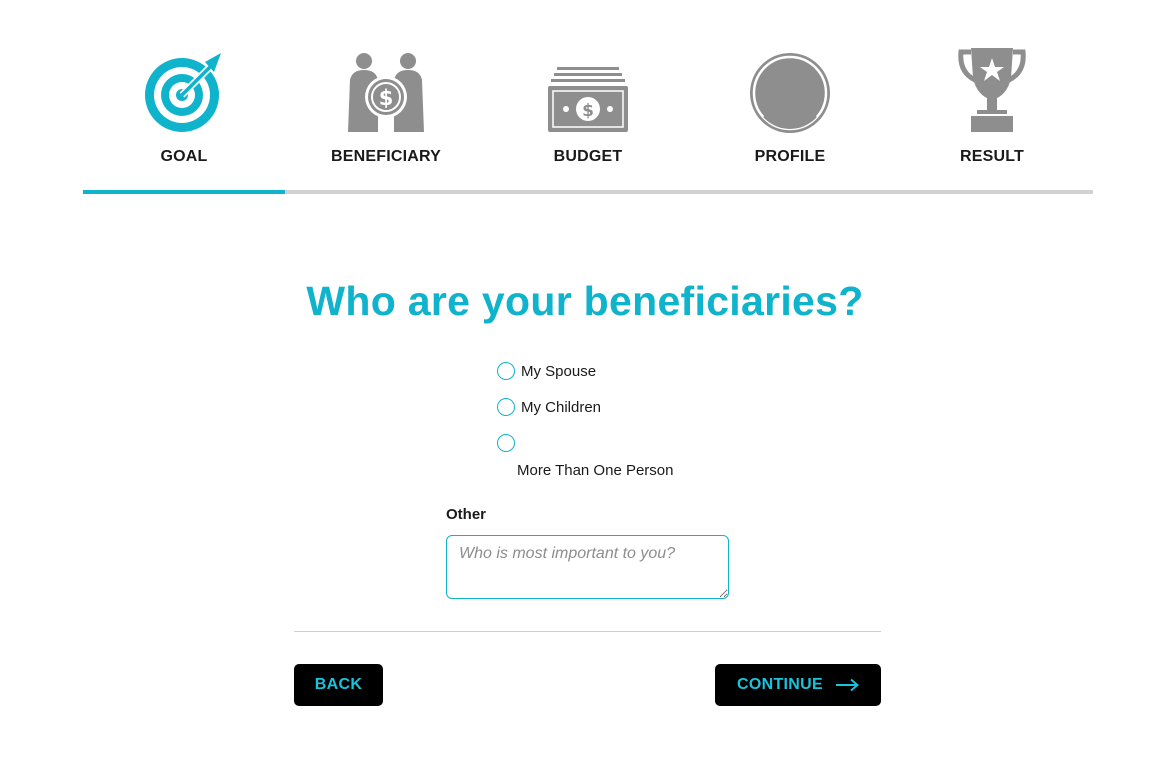  Describe the element at coordinates (847, 685) in the screenshot. I see `arrow-right-icon` at that location.